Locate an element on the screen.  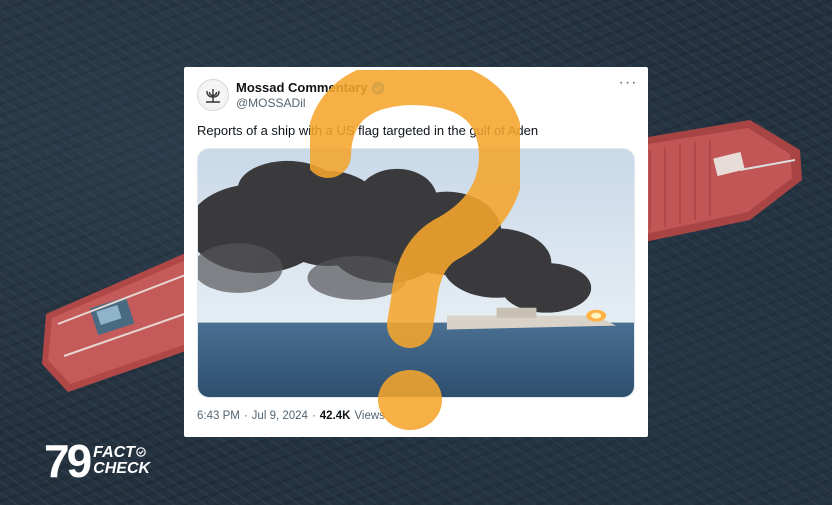
ship-right-image is located at coordinates (716, 182).